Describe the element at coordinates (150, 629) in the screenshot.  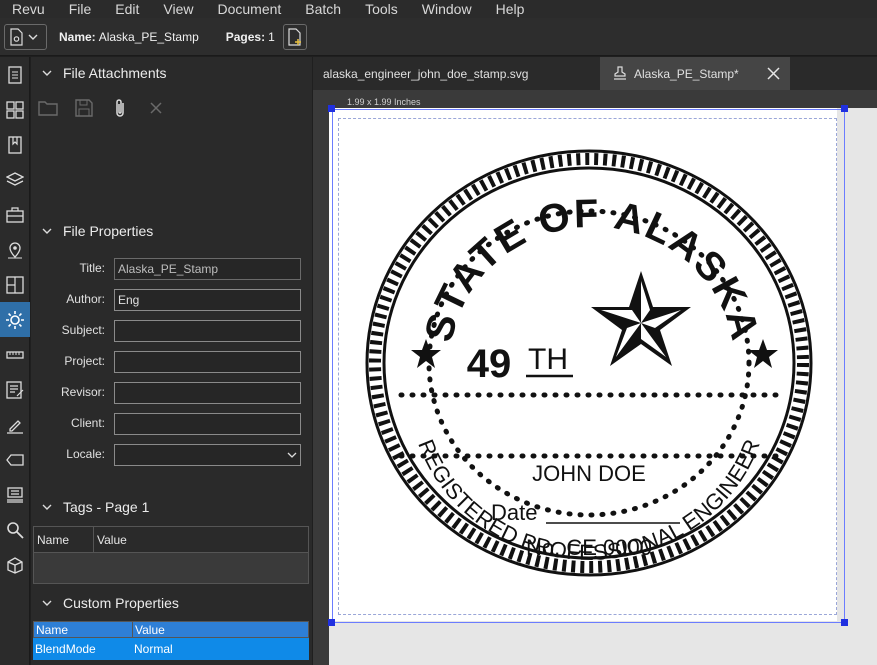
I see `custom-col-value: Value` at that location.